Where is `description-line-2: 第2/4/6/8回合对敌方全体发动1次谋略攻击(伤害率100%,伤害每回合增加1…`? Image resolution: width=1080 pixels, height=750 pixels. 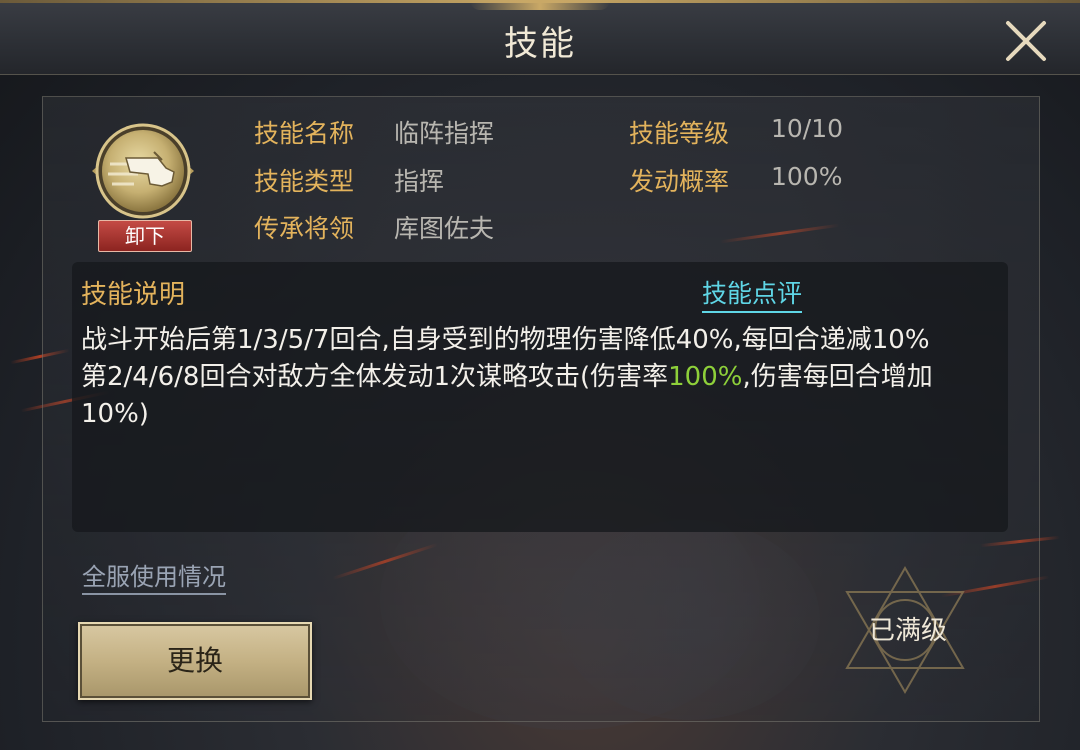 description-line-2: 第2/4/6/8回合对敌方全体发动1次谋略攻击(伤害率100%,伤害每回合增加1… is located at coordinates (533, 396).